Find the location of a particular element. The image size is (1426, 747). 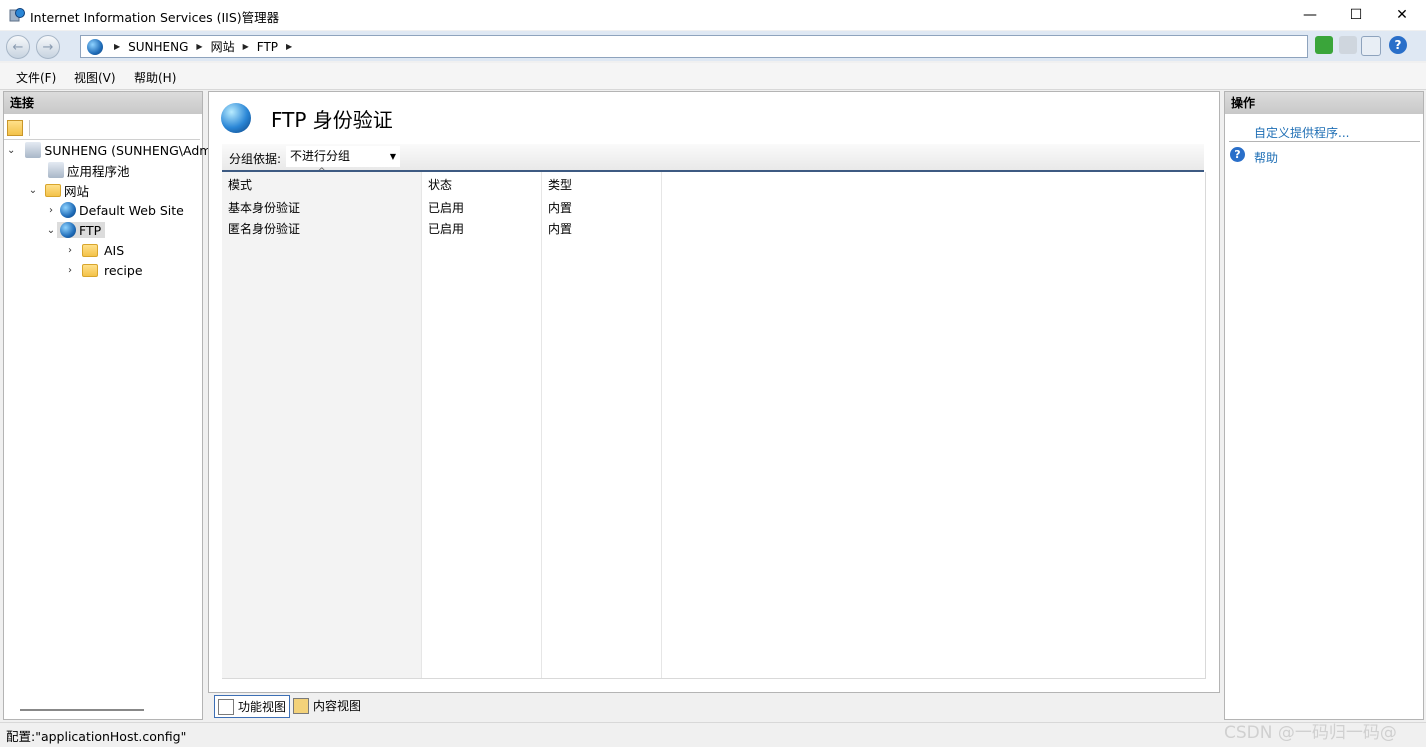

tree-node-app-pools: 应用程序池 is located at coordinates (103, 170).